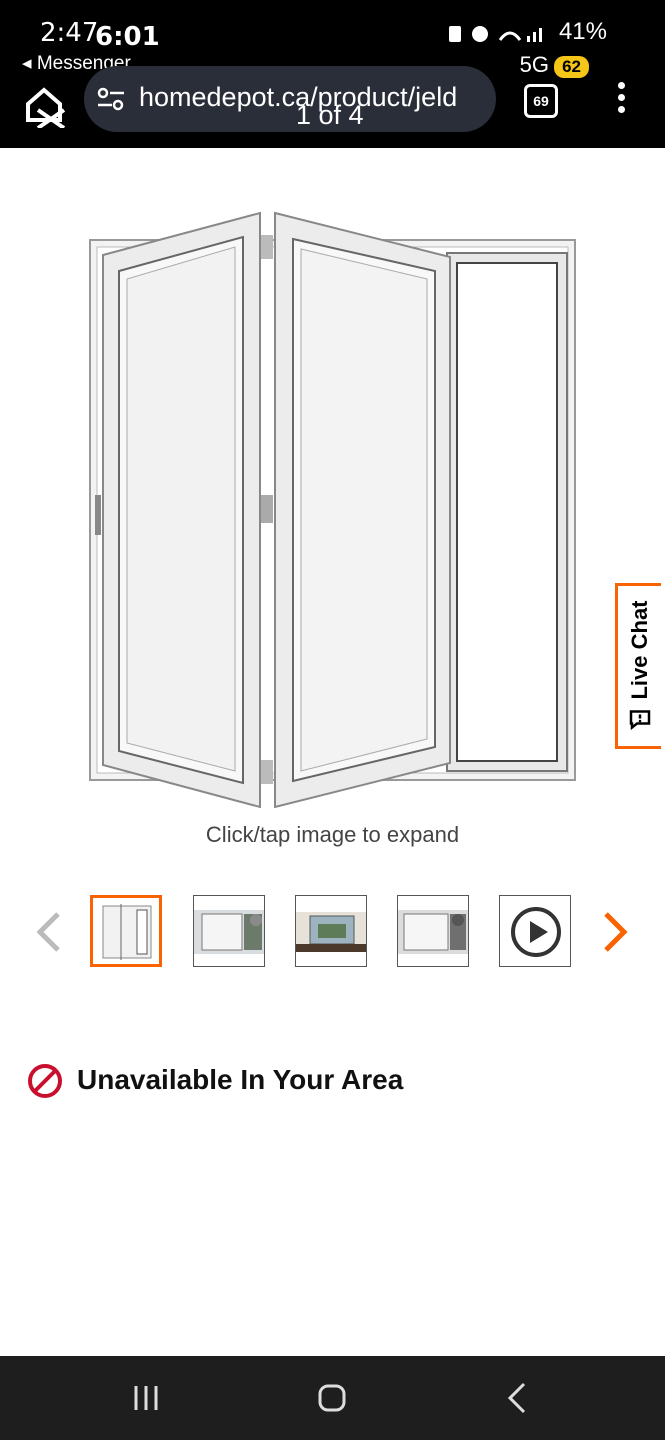 This screenshot has width=665, height=1440. Describe the element at coordinates (518, 1398) in the screenshot. I see `back-icon` at that location.